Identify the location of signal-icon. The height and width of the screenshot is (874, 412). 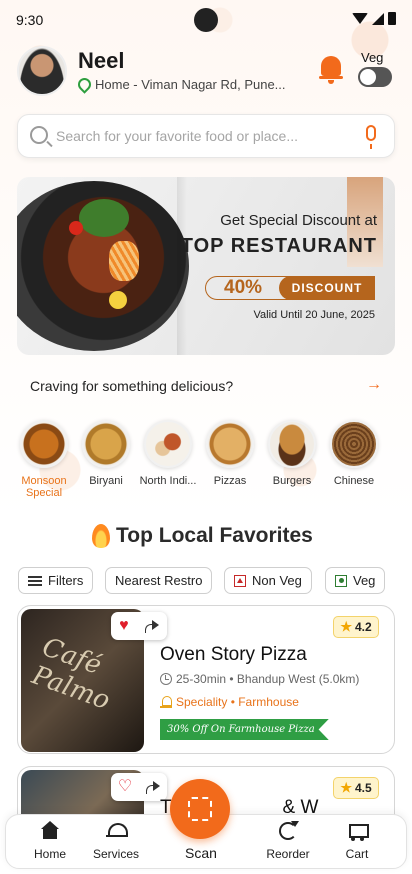
(378, 18).